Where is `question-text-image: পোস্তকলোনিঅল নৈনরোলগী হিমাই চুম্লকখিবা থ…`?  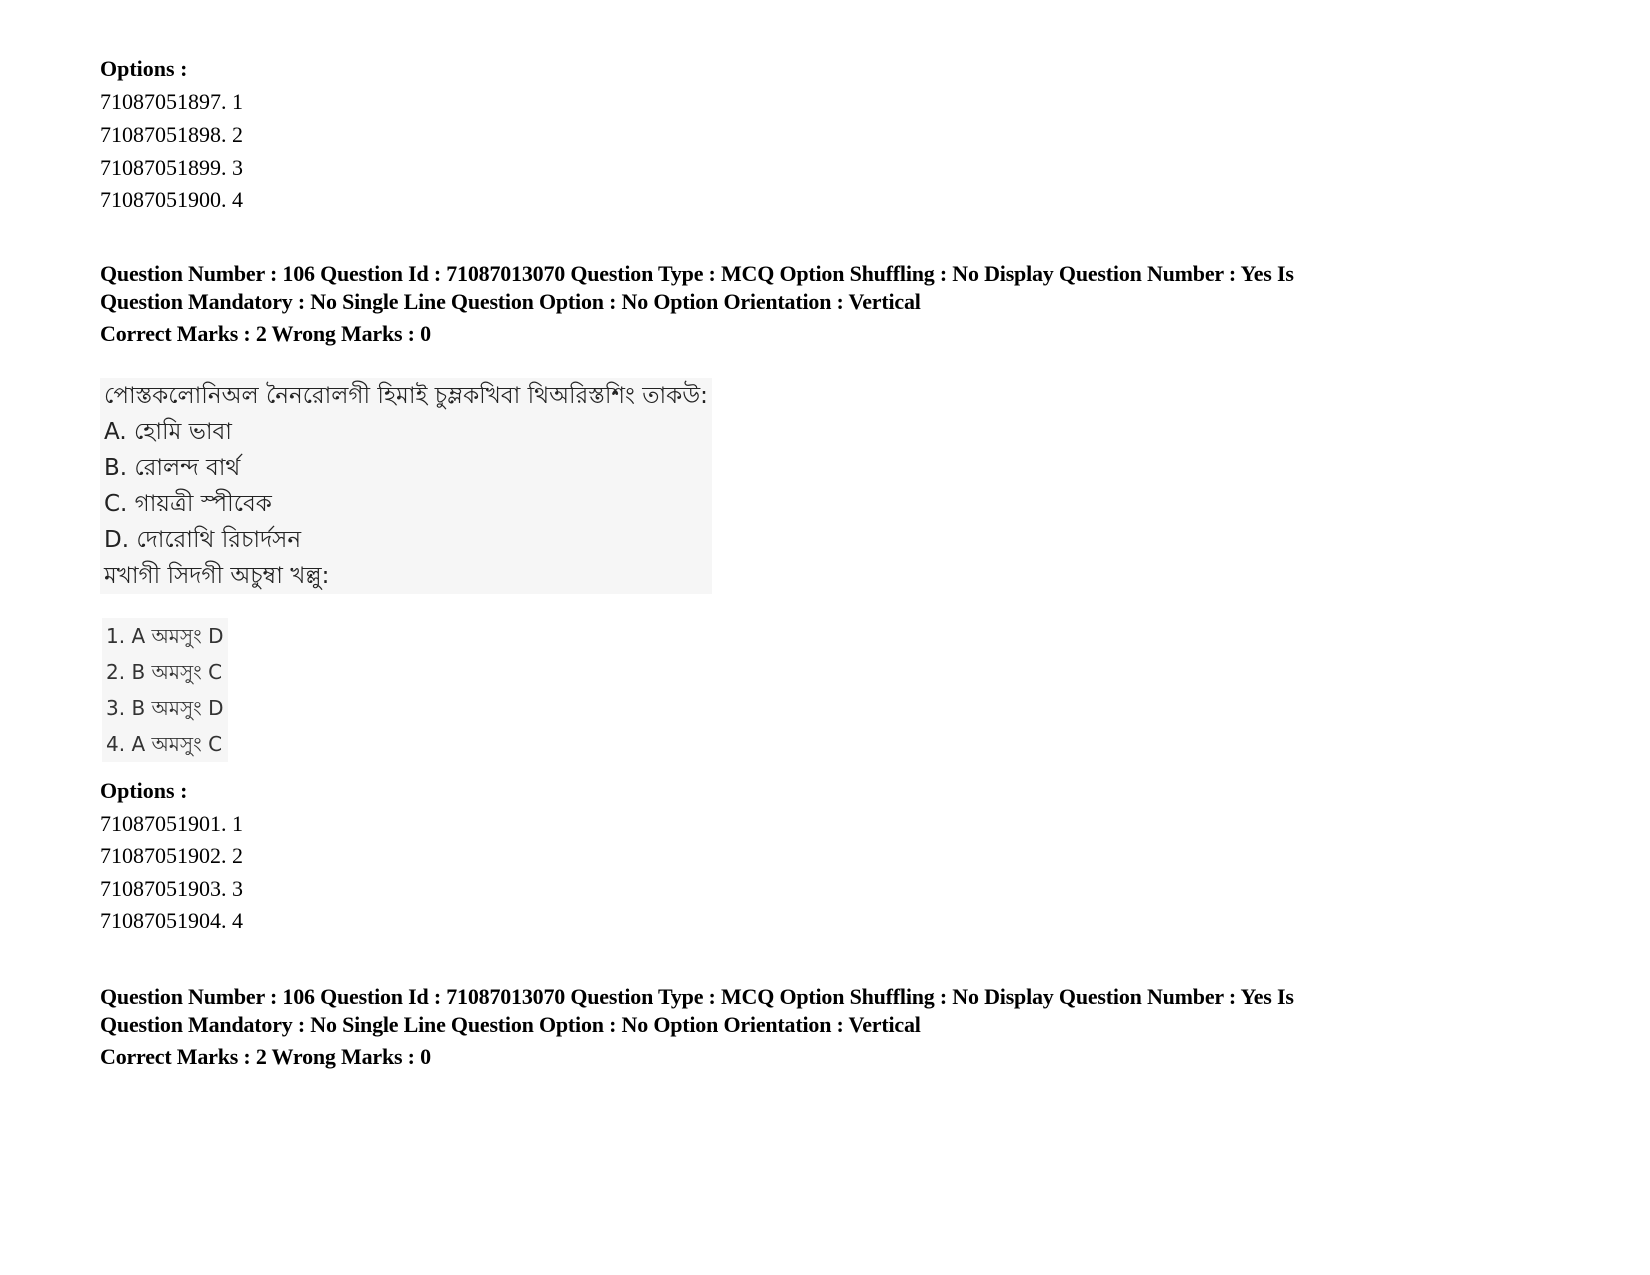
question-text-image: পোস্তকলোনিঅল নৈনরোলগী হিমাই চুম্লকখিবা থ… is located at coordinates (406, 486).